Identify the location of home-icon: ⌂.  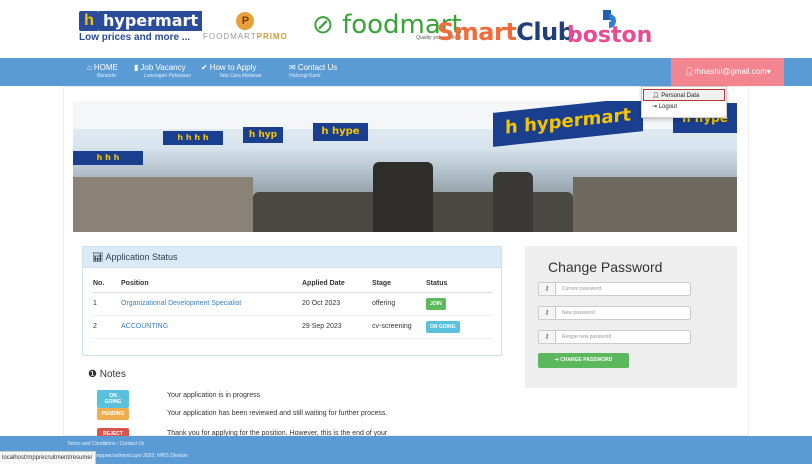
(89, 67).